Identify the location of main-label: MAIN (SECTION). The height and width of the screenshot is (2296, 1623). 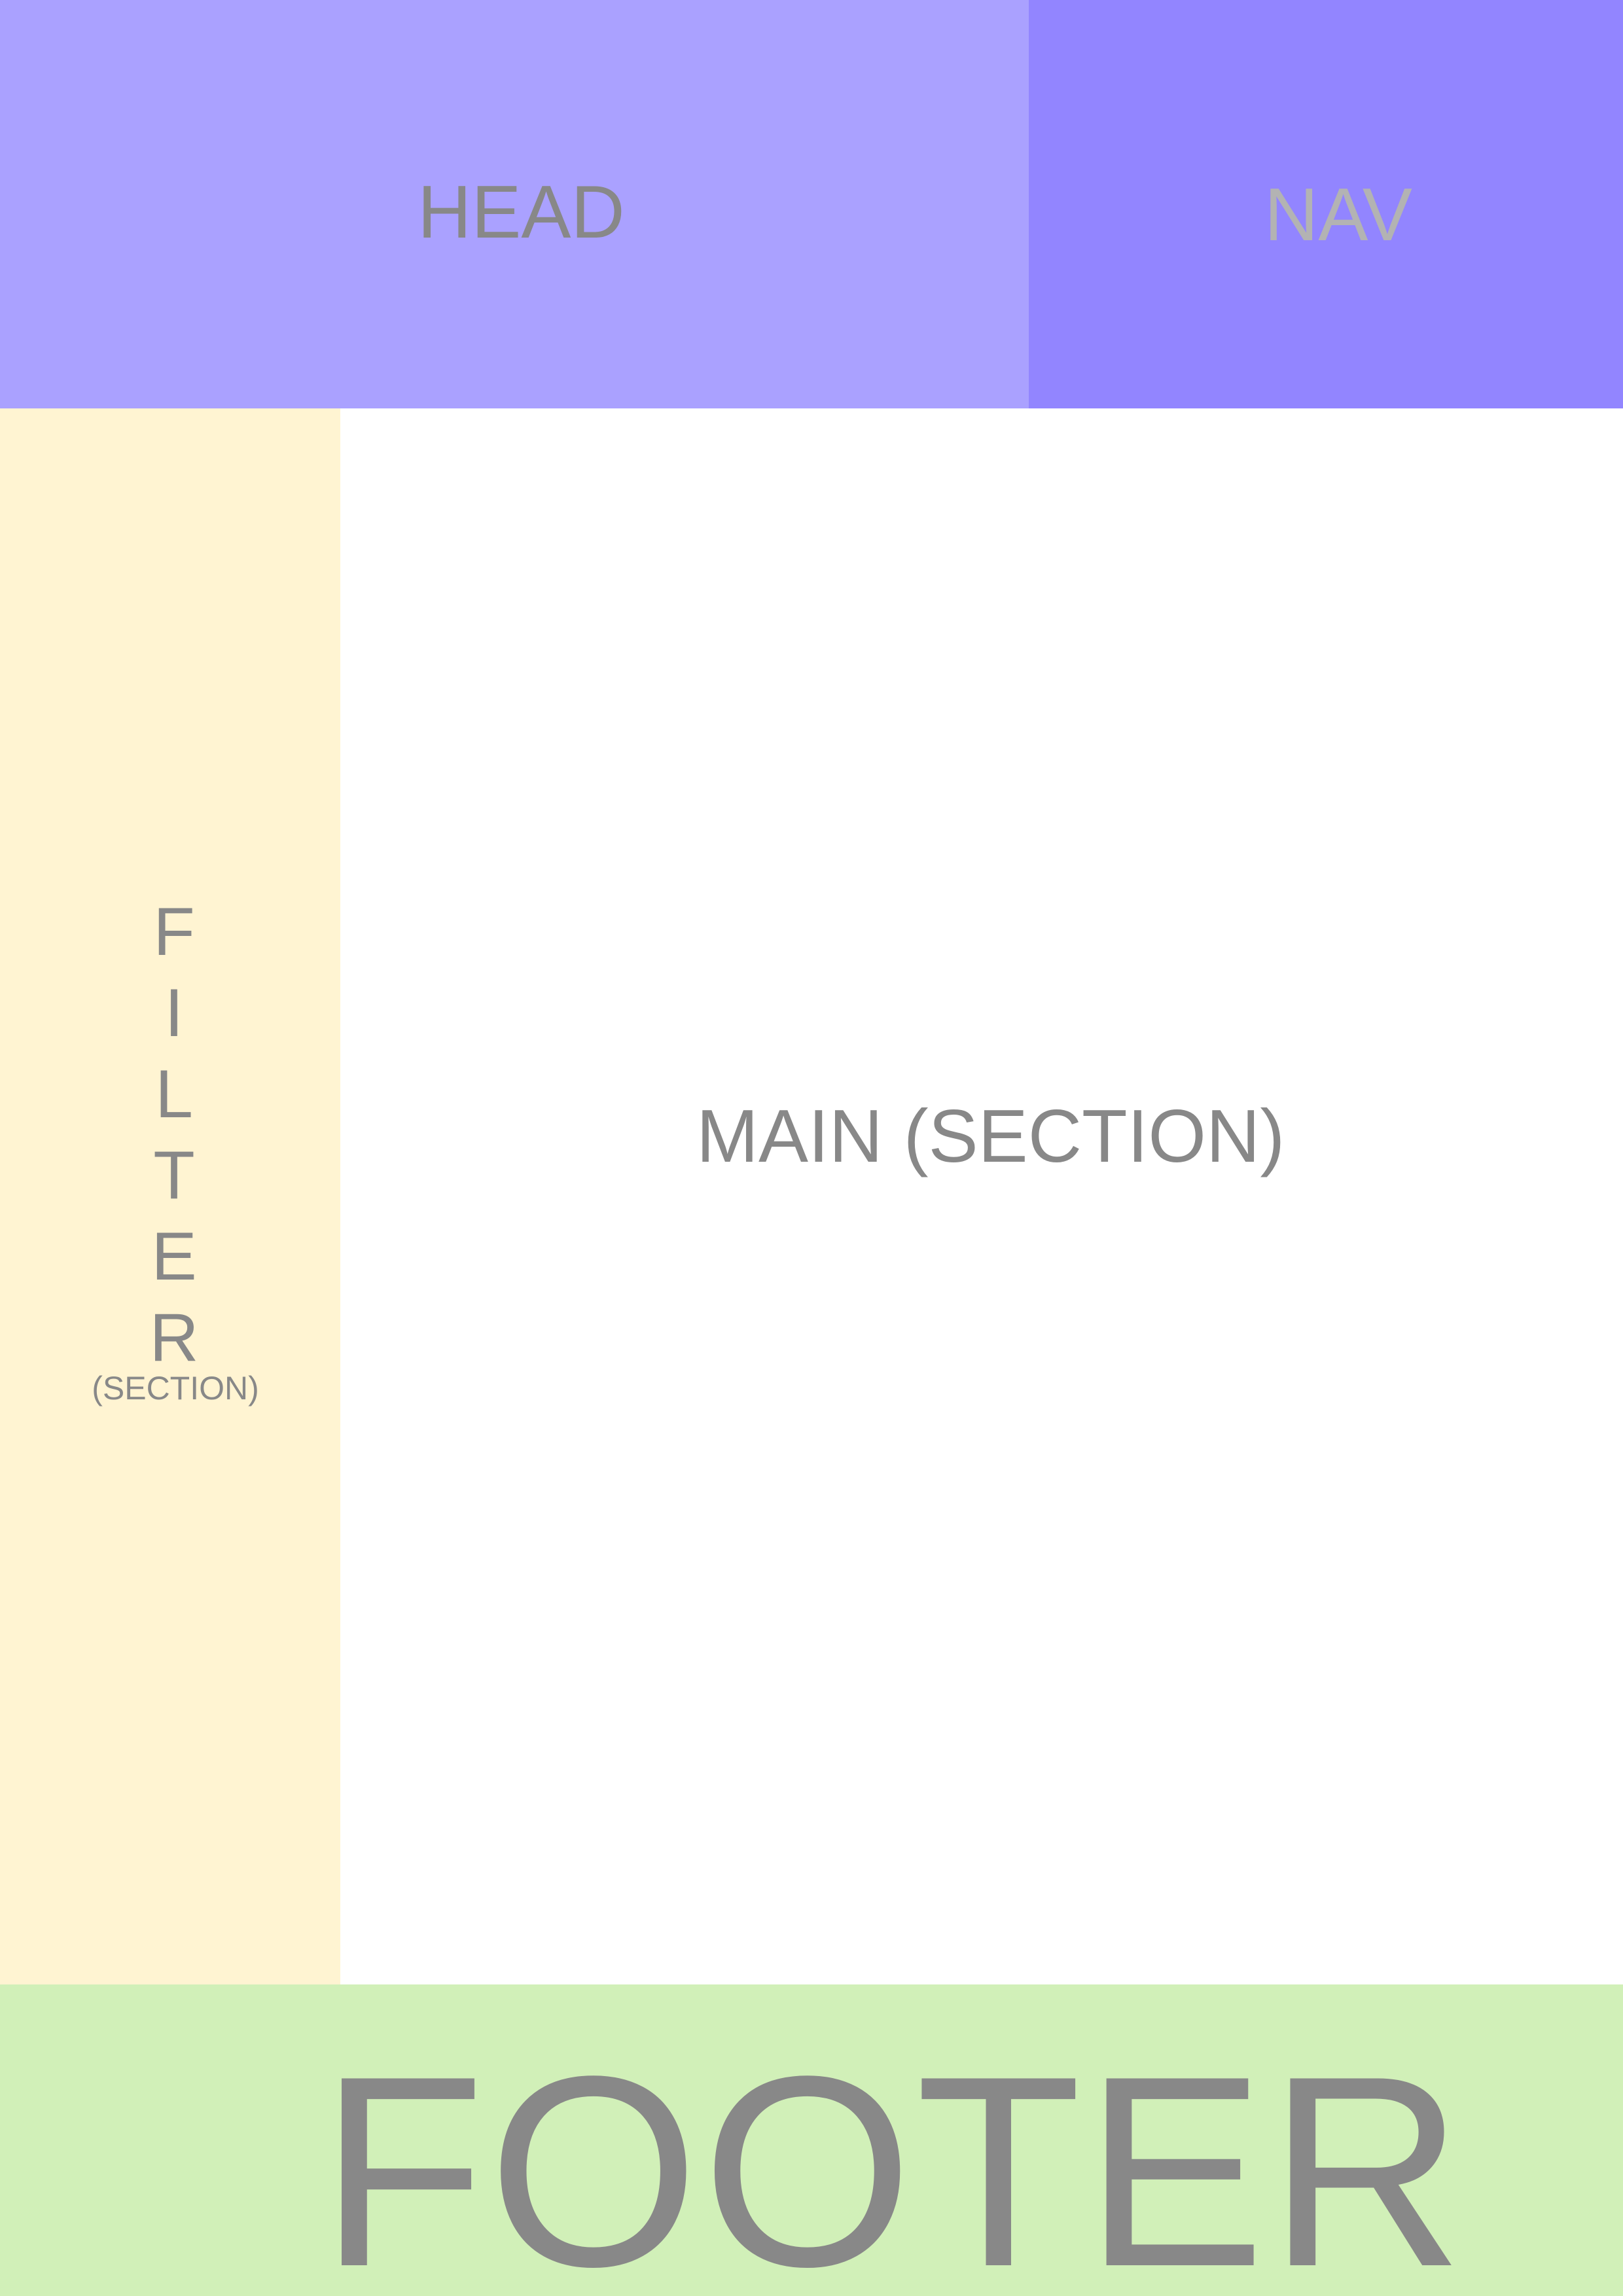
(991, 1136).